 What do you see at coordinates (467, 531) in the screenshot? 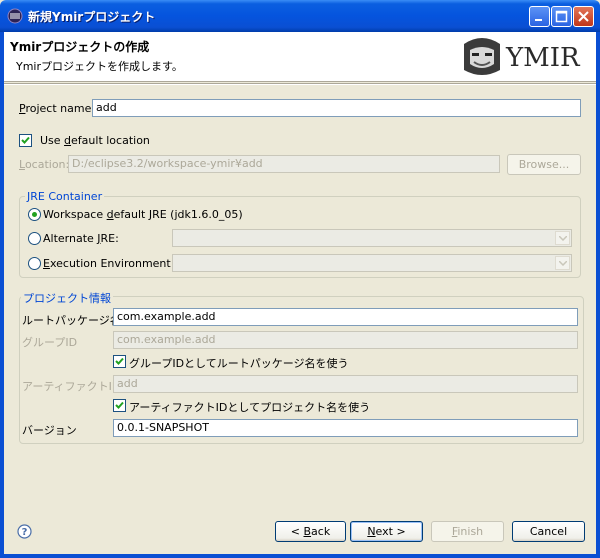
I see `finish-button: Finish` at bounding box center [467, 531].